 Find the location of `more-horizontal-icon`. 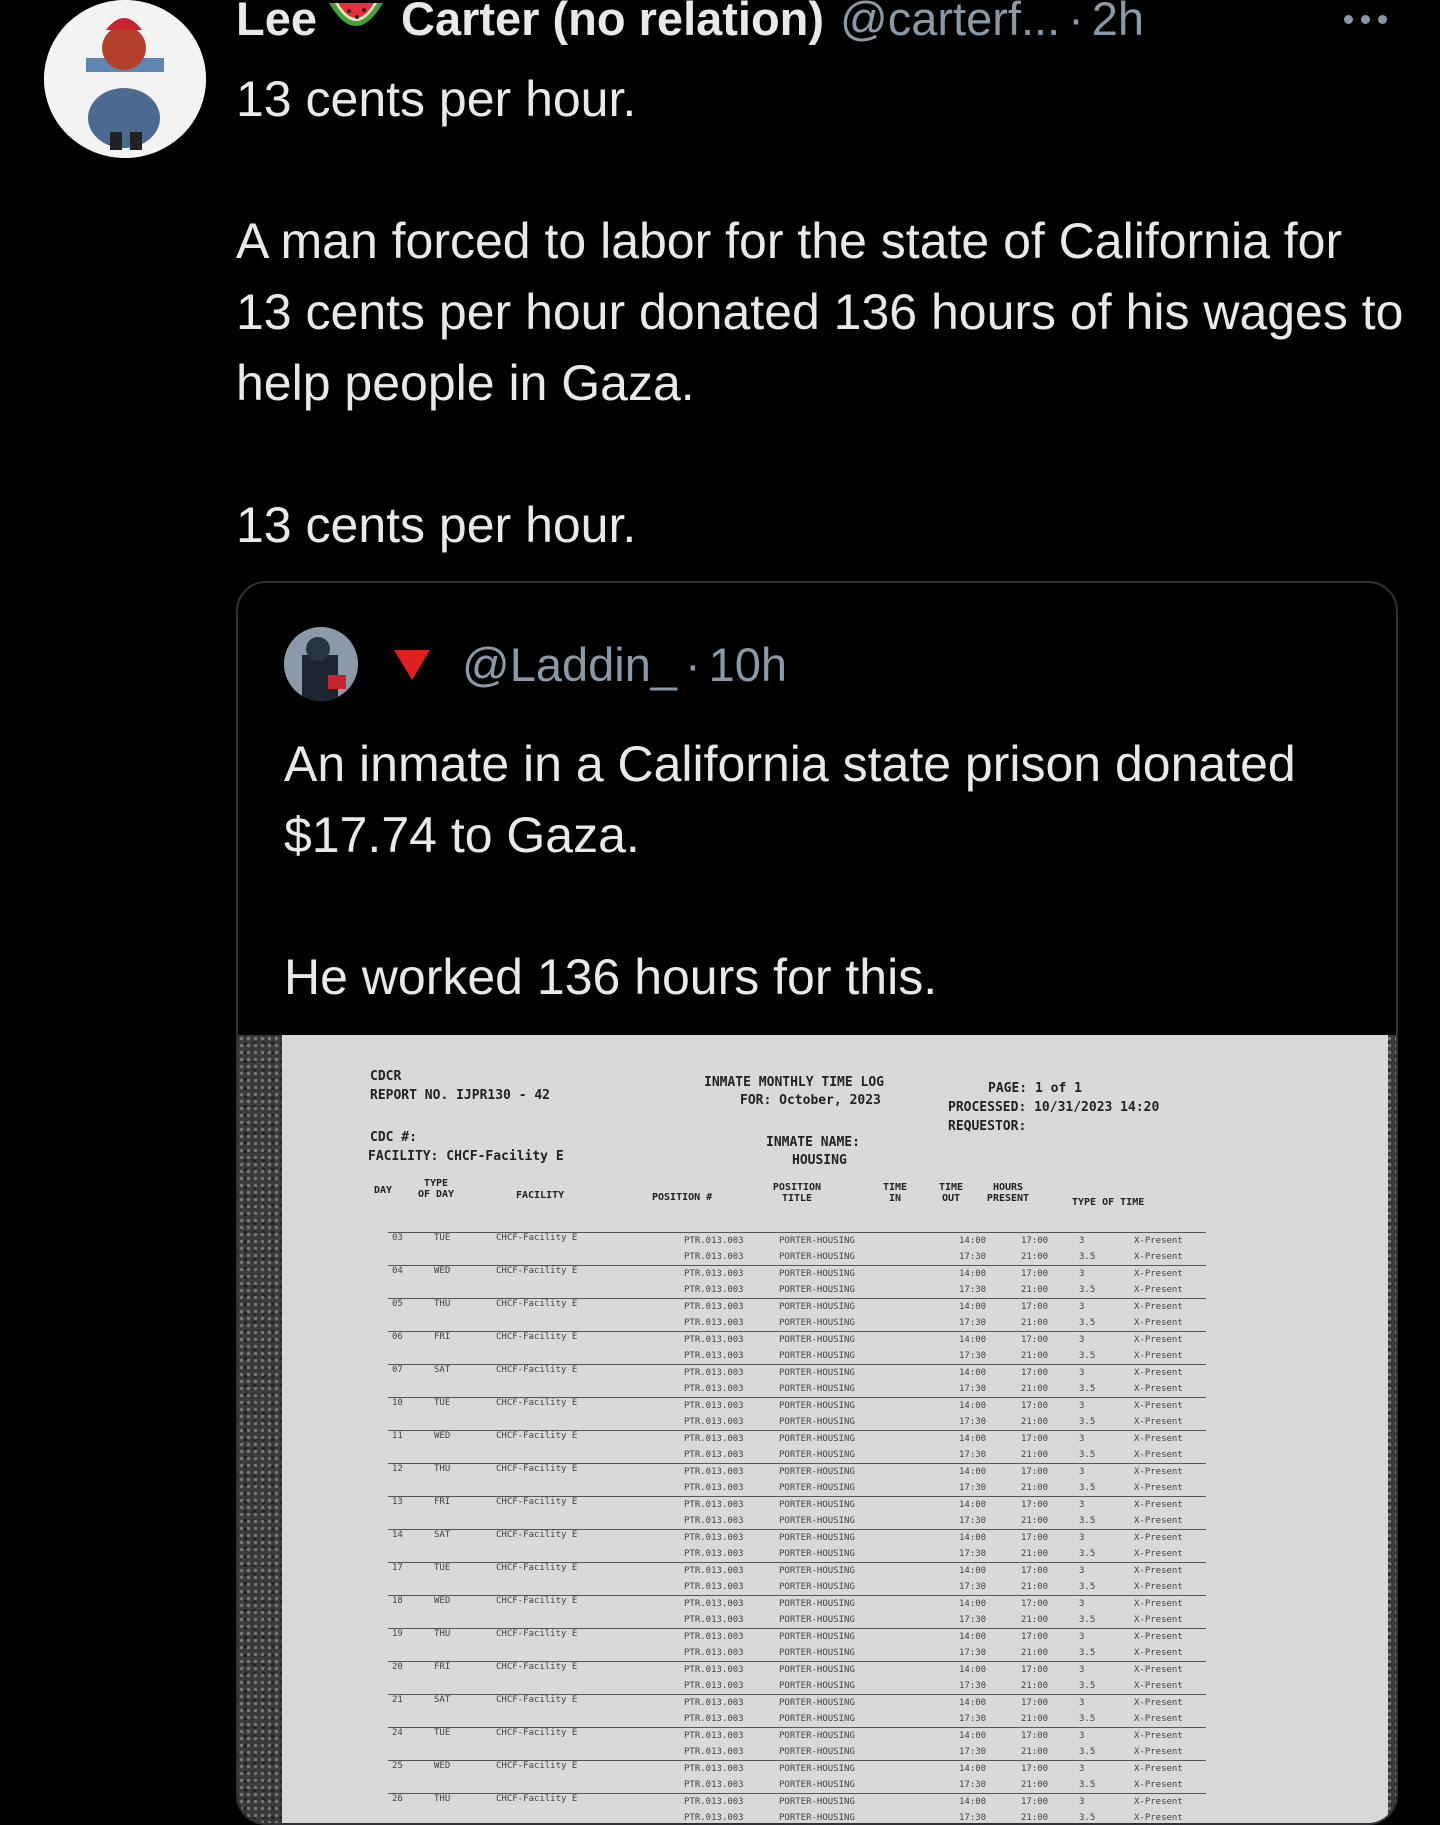

more-horizontal-icon is located at coordinates (1365, 19).